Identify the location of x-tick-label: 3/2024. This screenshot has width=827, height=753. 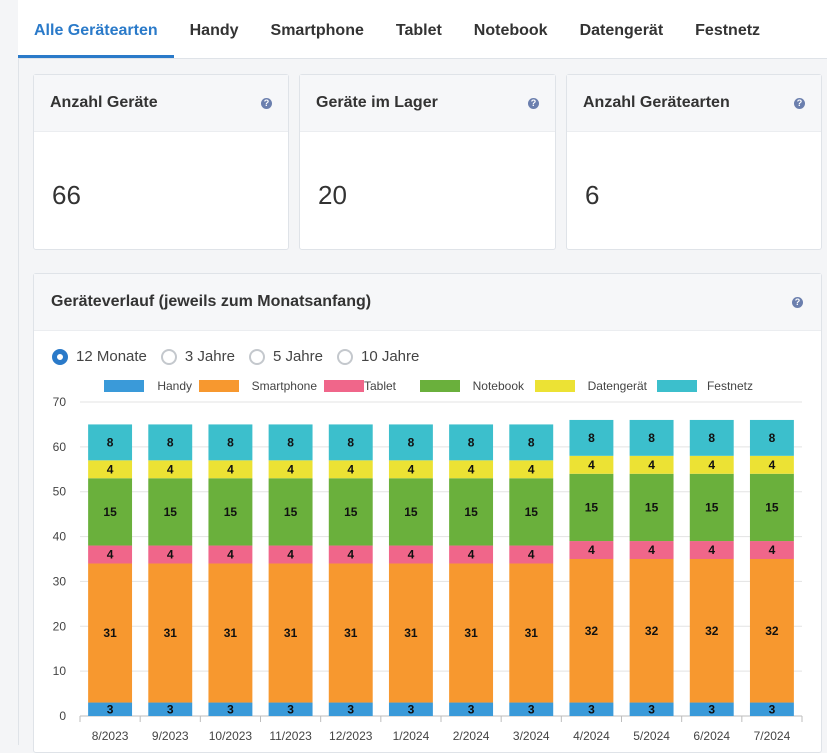
(531, 736).